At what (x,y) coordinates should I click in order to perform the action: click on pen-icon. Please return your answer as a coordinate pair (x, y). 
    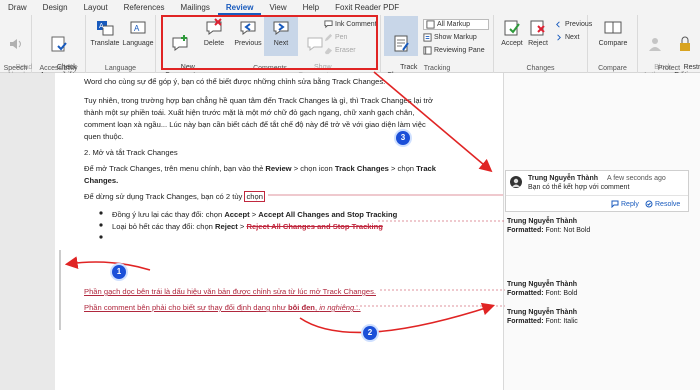
    Looking at the image, I should click on (328, 37).